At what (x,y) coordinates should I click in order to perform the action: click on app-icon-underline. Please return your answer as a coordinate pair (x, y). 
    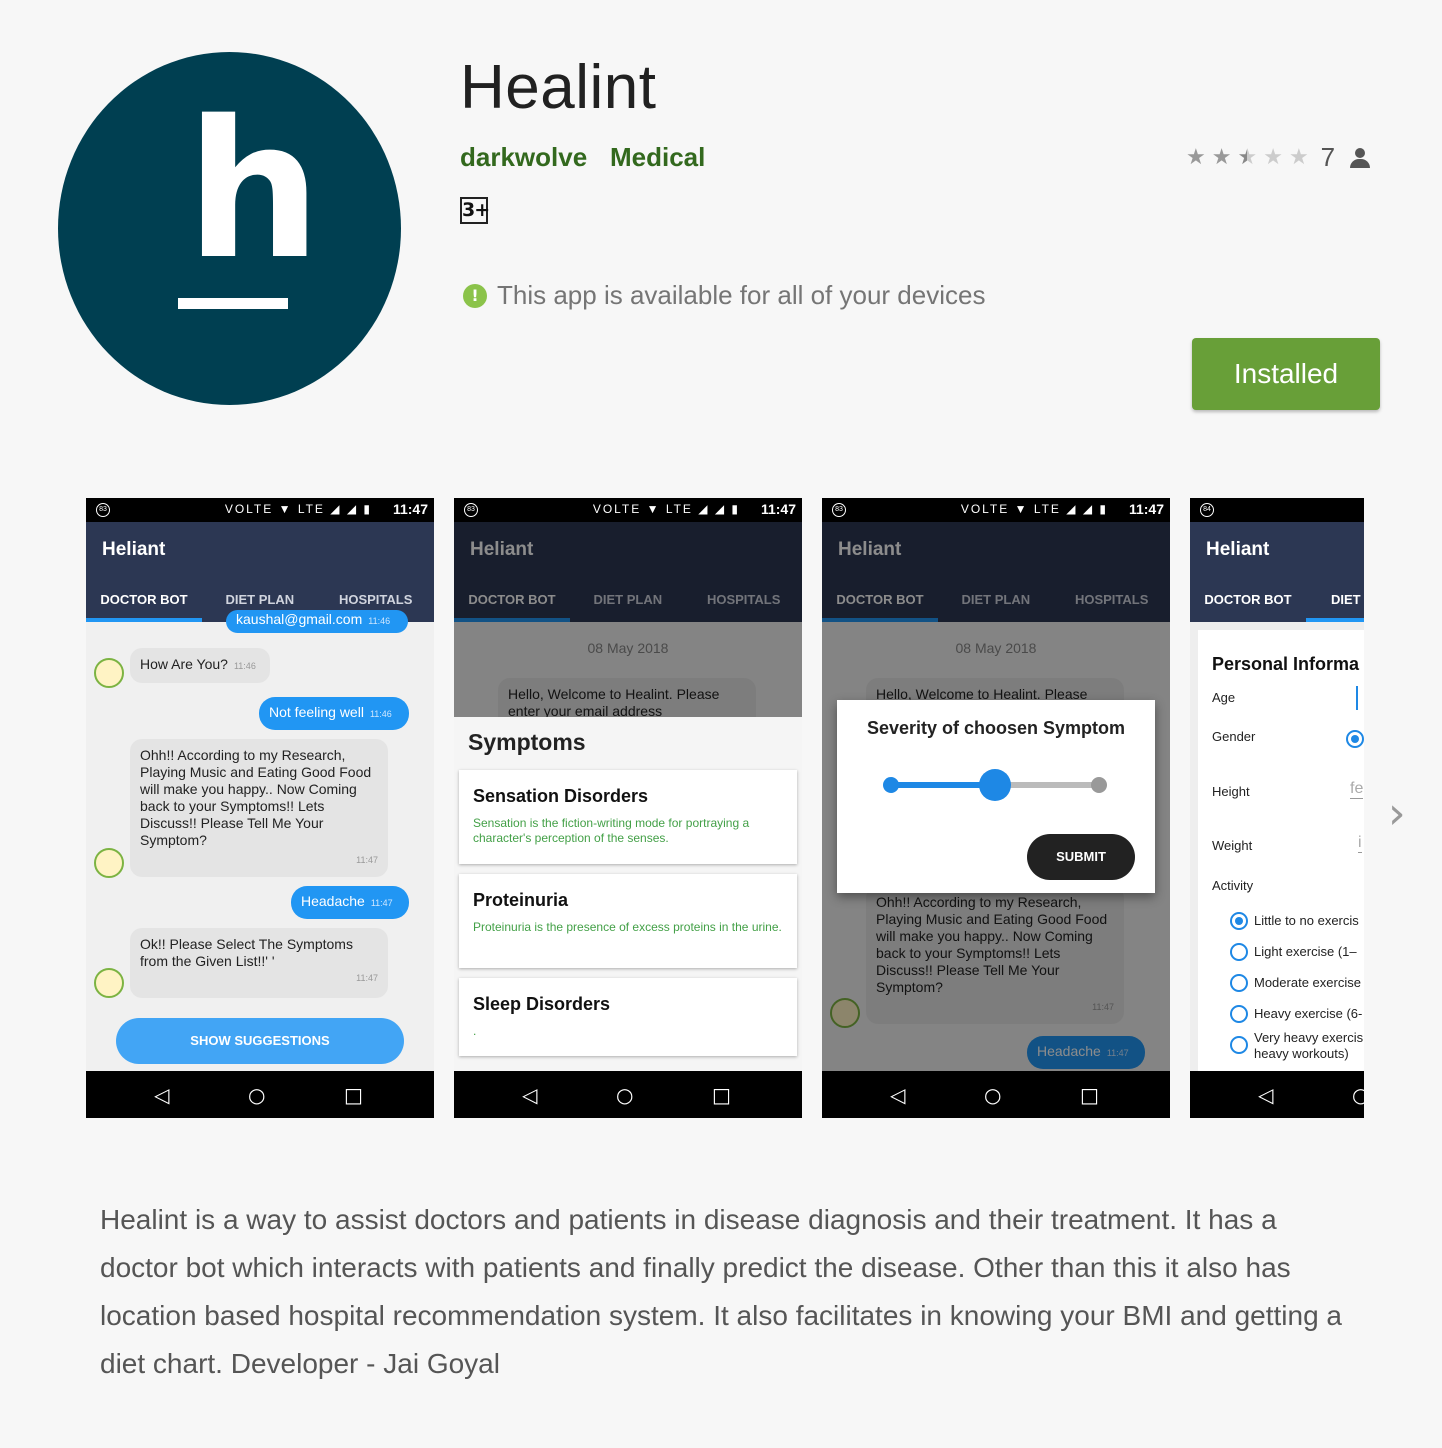
    Looking at the image, I should click on (233, 303).